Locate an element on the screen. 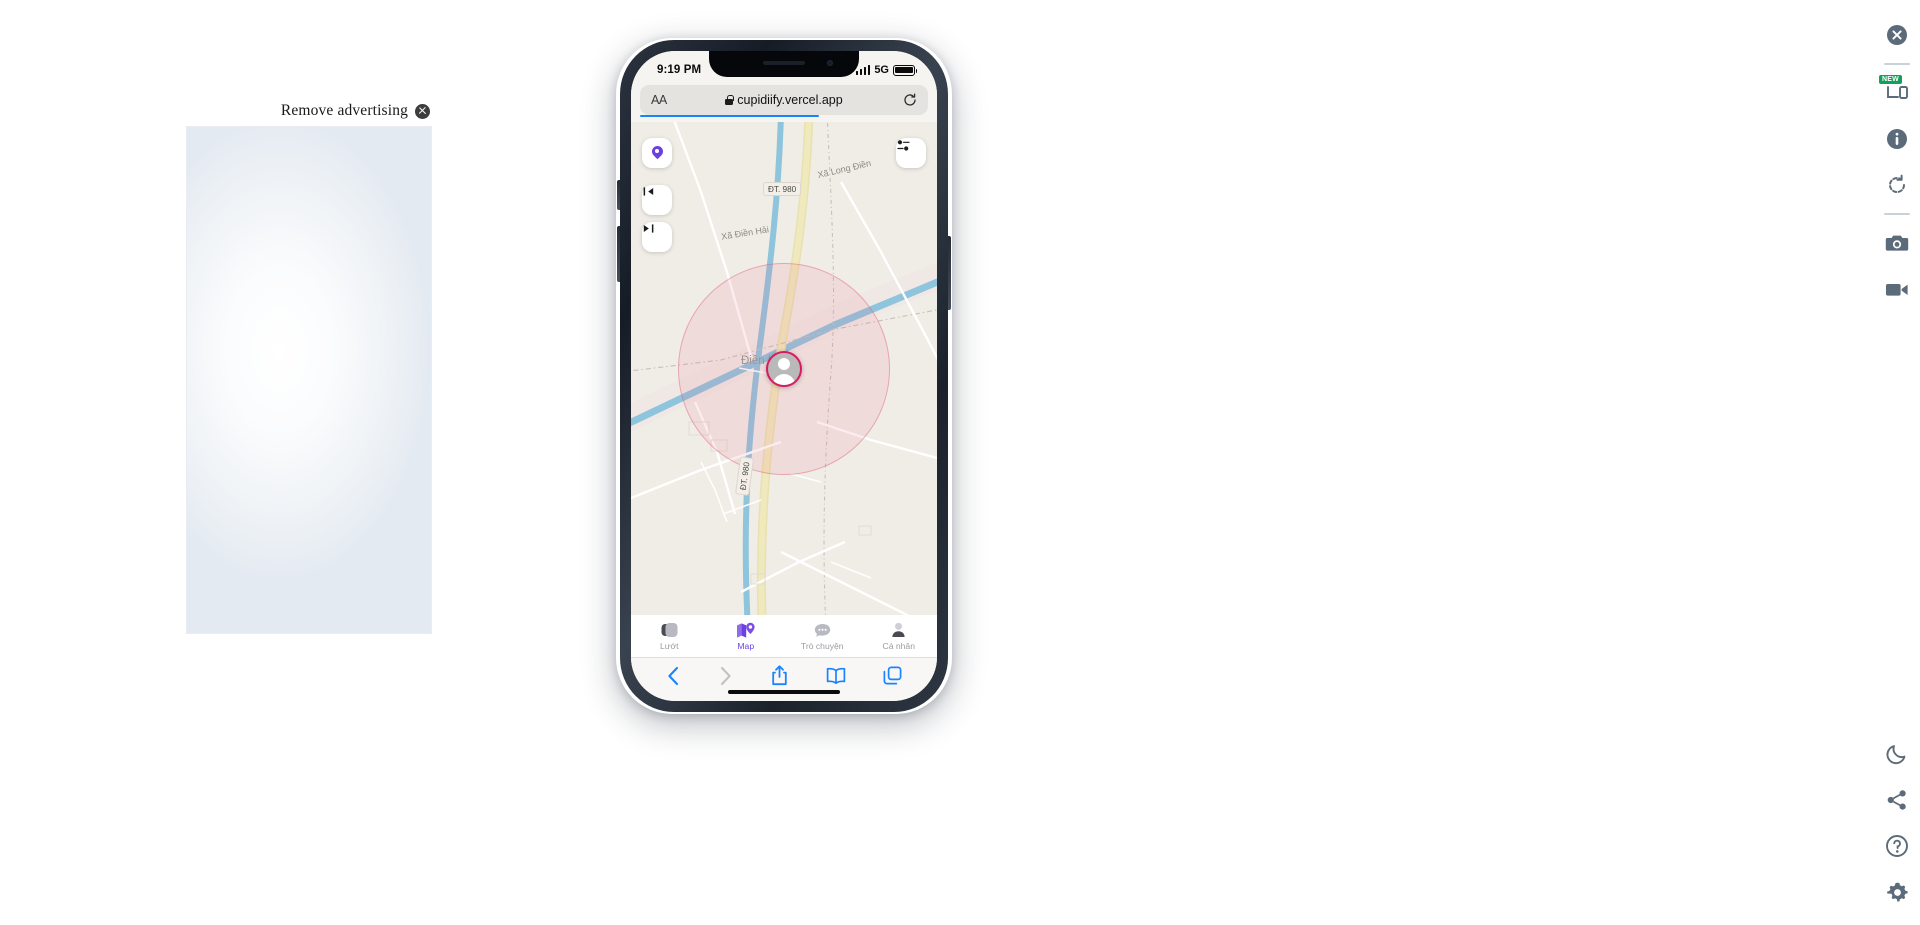  moon-icon is located at coordinates (1896, 755).